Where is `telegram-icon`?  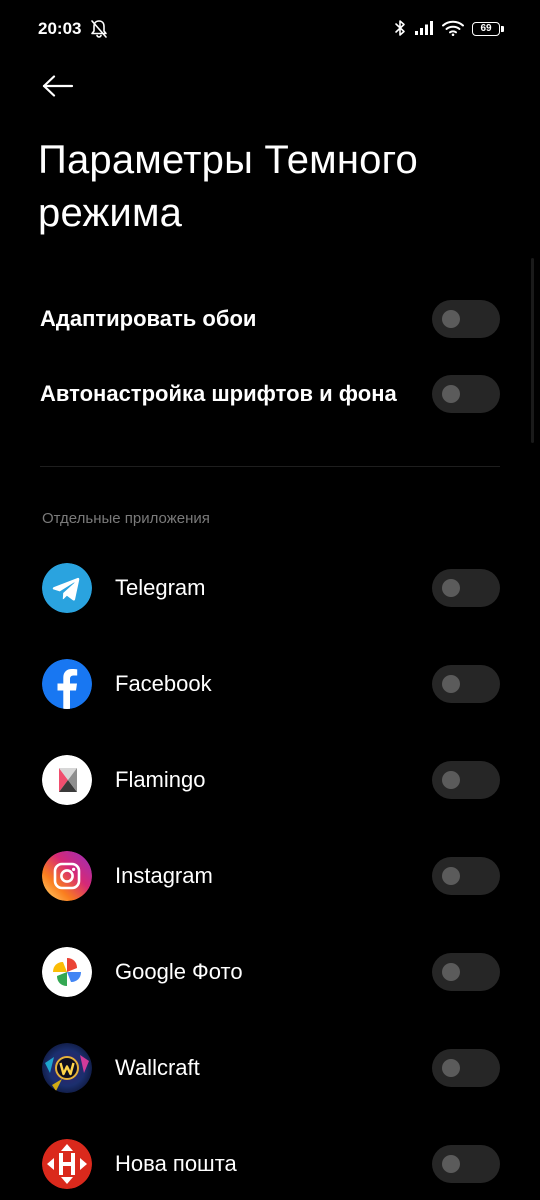 telegram-icon is located at coordinates (67, 588).